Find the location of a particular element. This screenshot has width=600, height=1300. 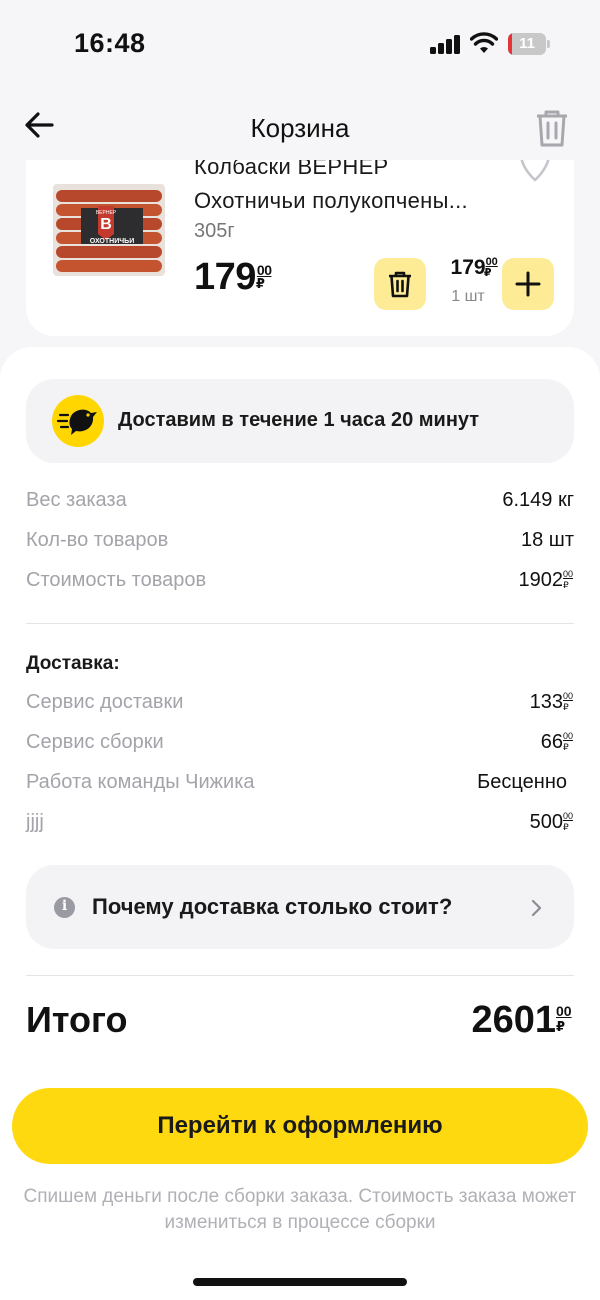

extra-fee-row: jjjj 500 00 ₽ is located at coordinates (300, 826).